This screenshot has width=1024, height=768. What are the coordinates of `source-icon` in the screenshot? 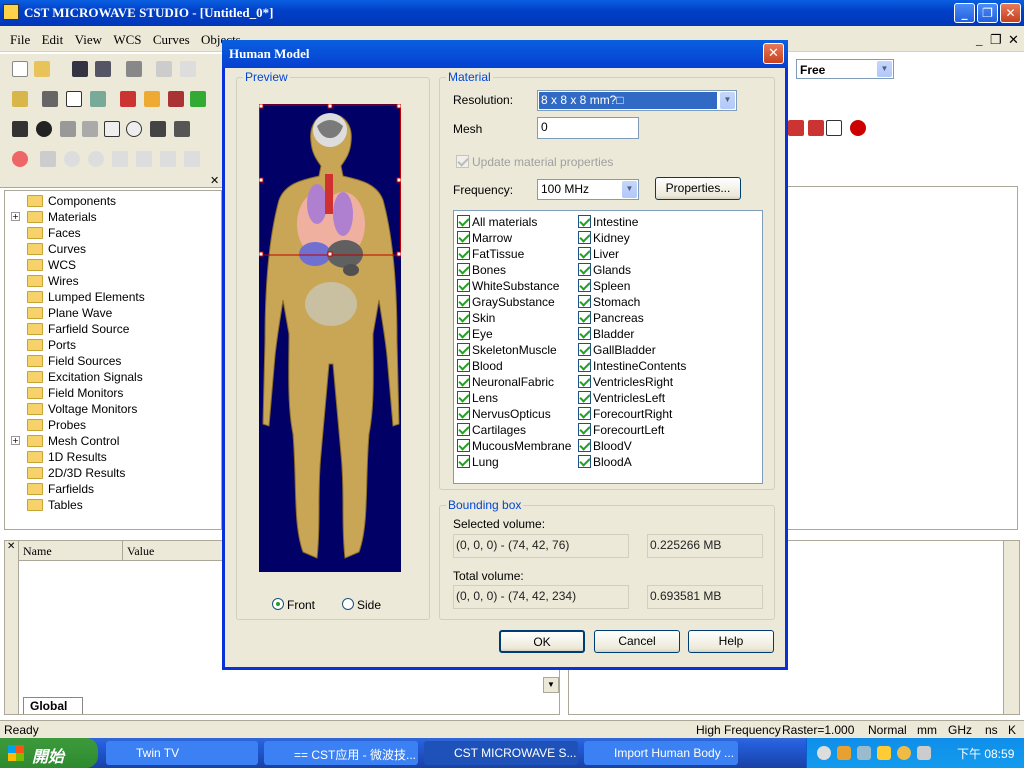 It's located at (198, 99).